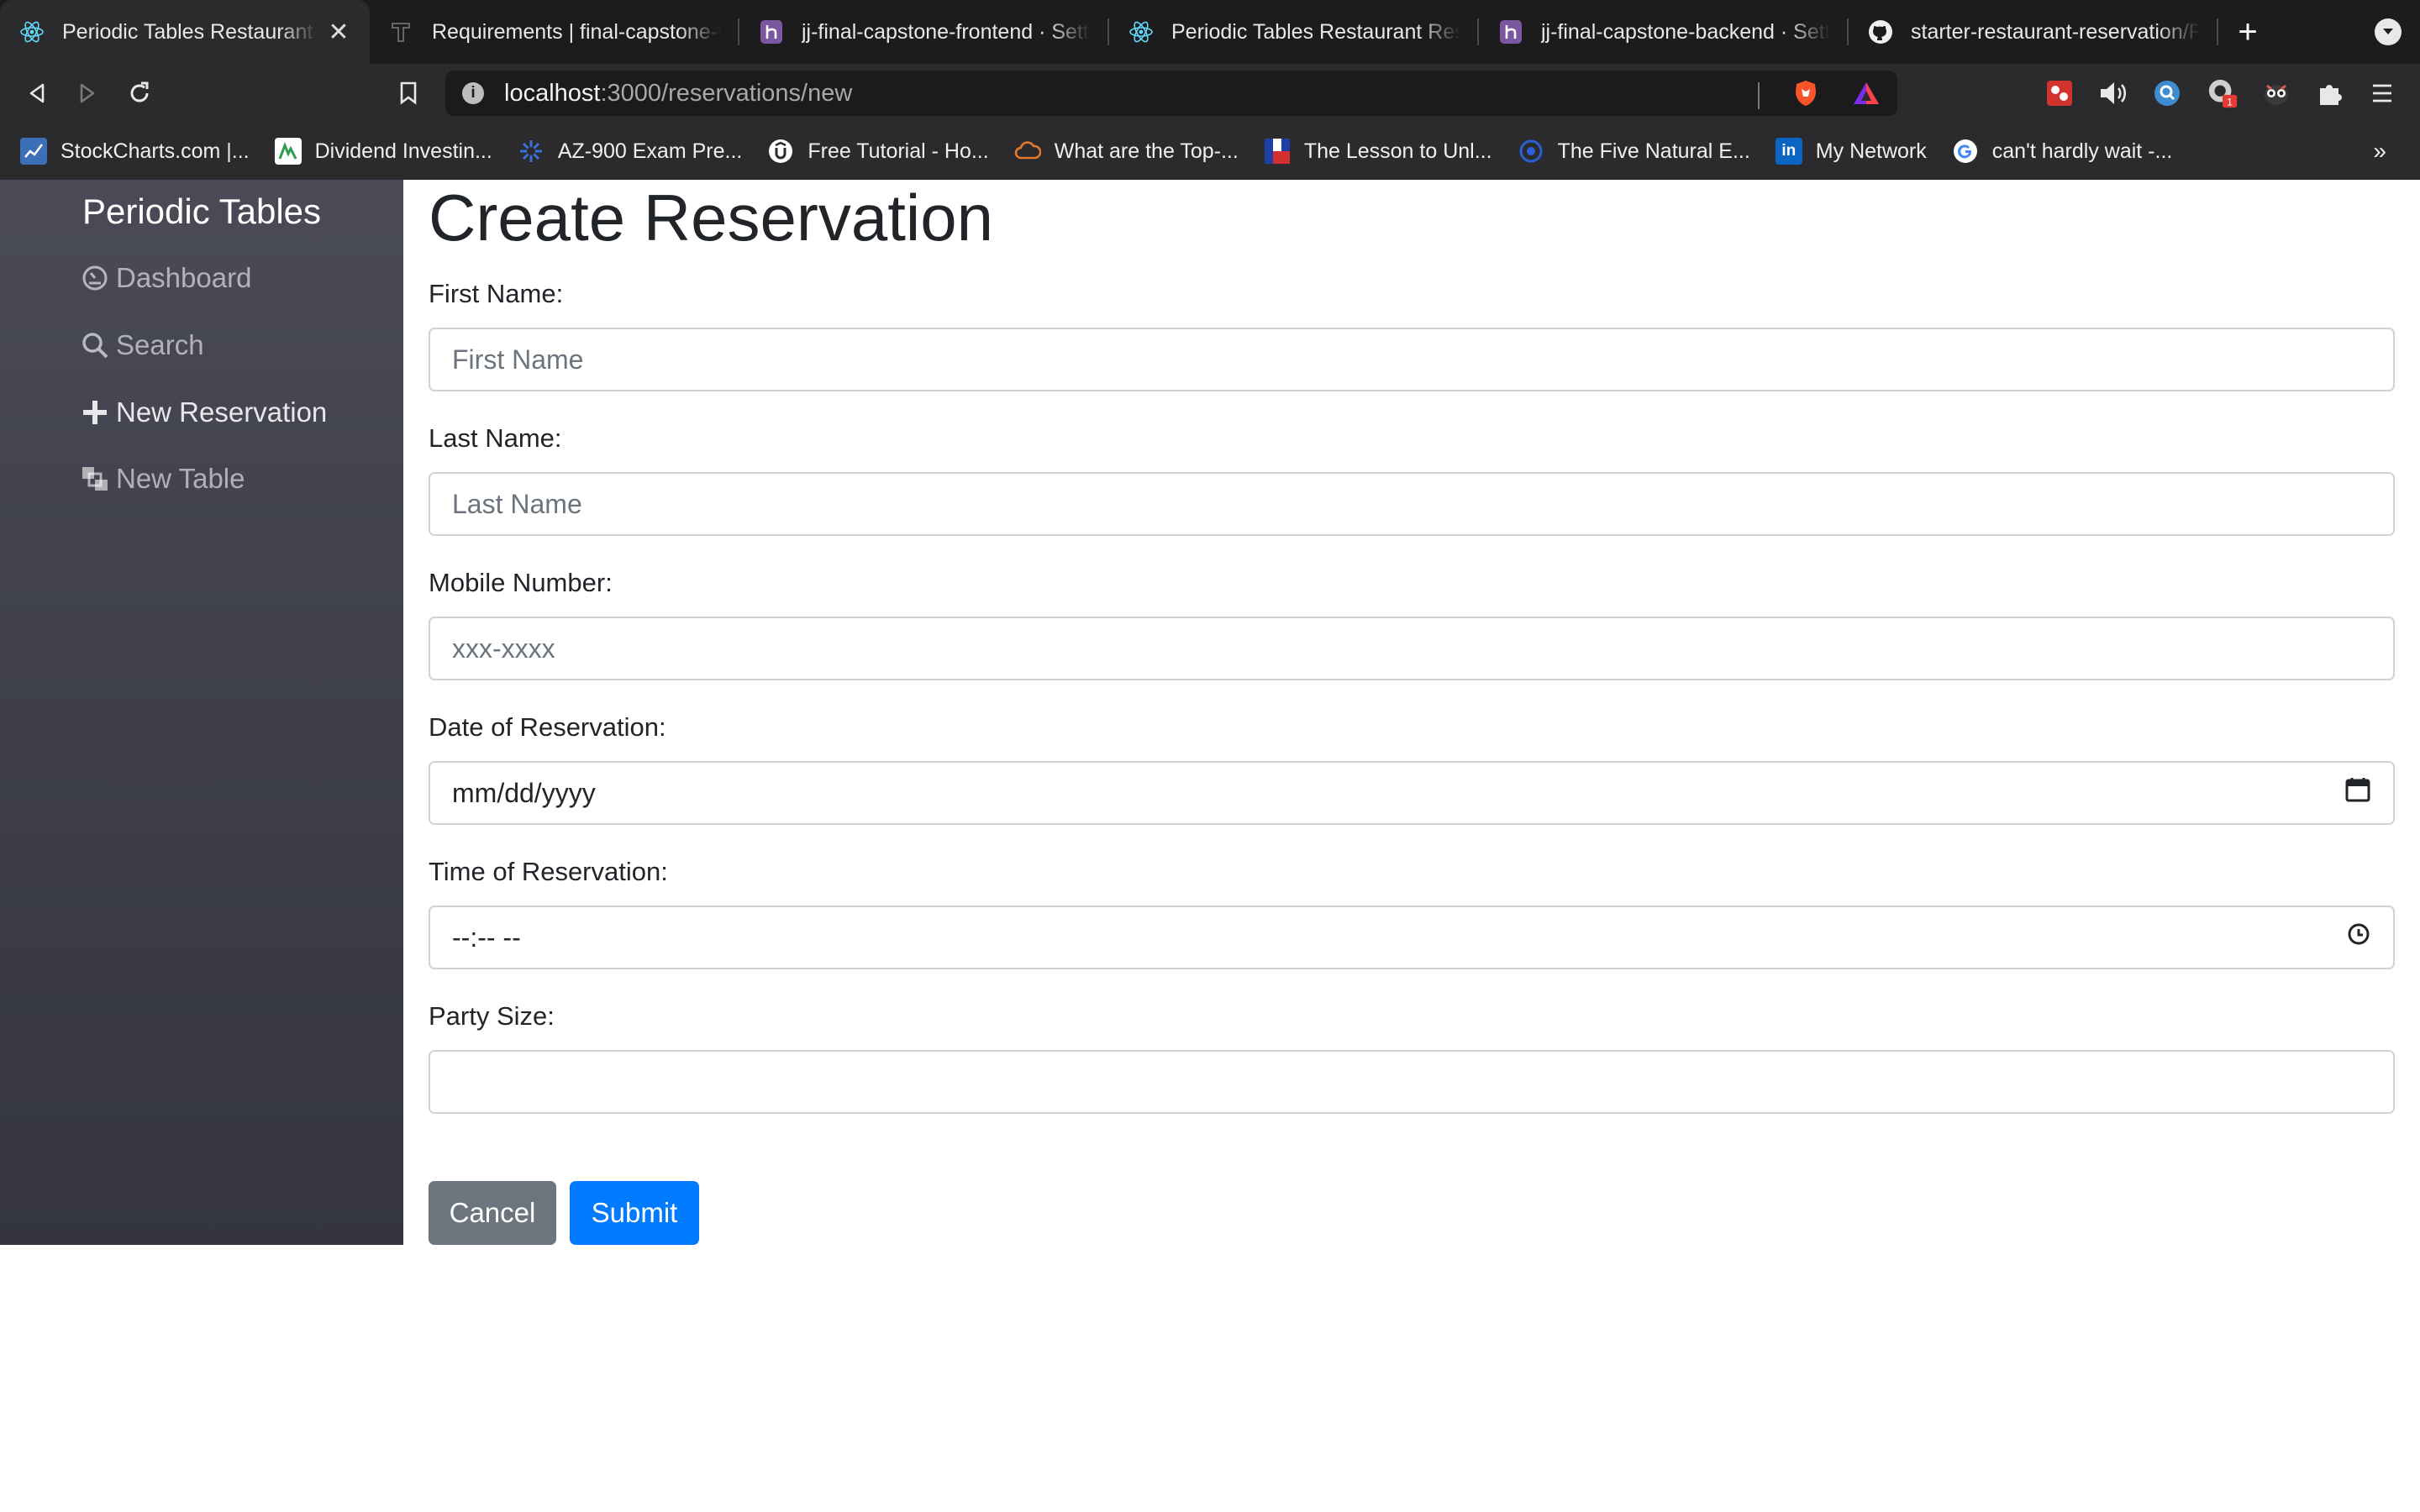  I want to click on extension-mosaic-icon, so click(2059, 93).